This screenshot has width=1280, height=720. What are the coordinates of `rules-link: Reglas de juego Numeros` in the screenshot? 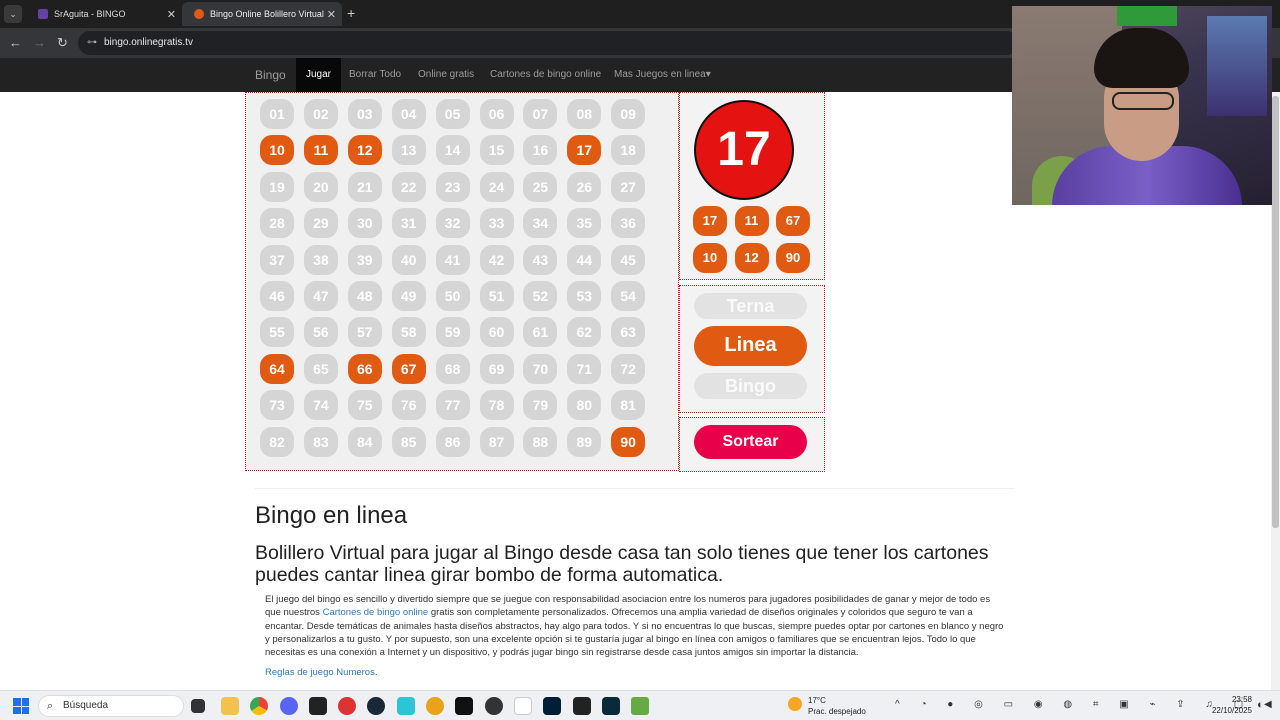 It's located at (320, 672).